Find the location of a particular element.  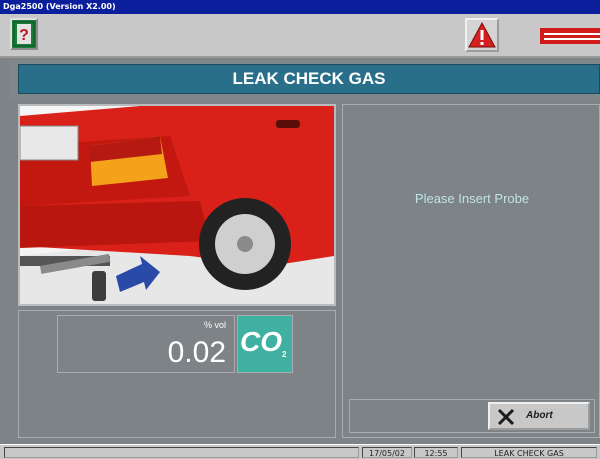

status-time: 12:55 is located at coordinates (436, 452).